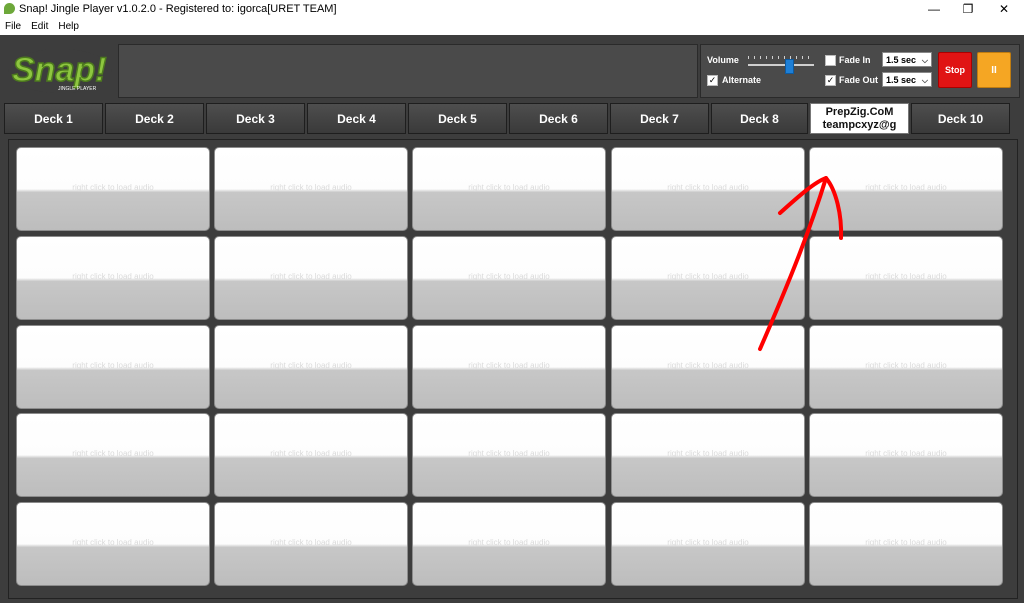 The image size is (1024, 603). What do you see at coordinates (742, 80) in the screenshot?
I see `alternate-label: Alternate` at bounding box center [742, 80].